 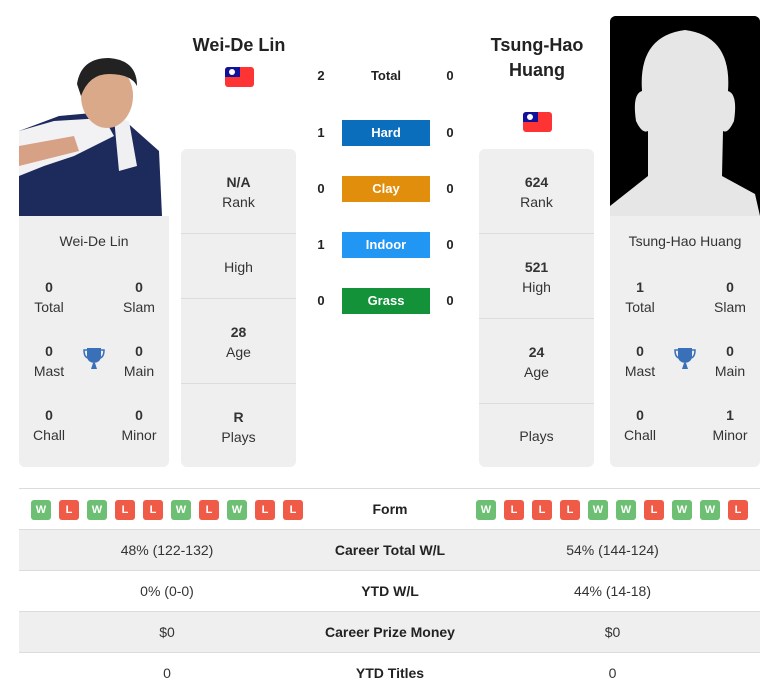 What do you see at coordinates (536, 192) in the screenshot?
I see `stat-rank: 624 Rank` at bounding box center [536, 192].